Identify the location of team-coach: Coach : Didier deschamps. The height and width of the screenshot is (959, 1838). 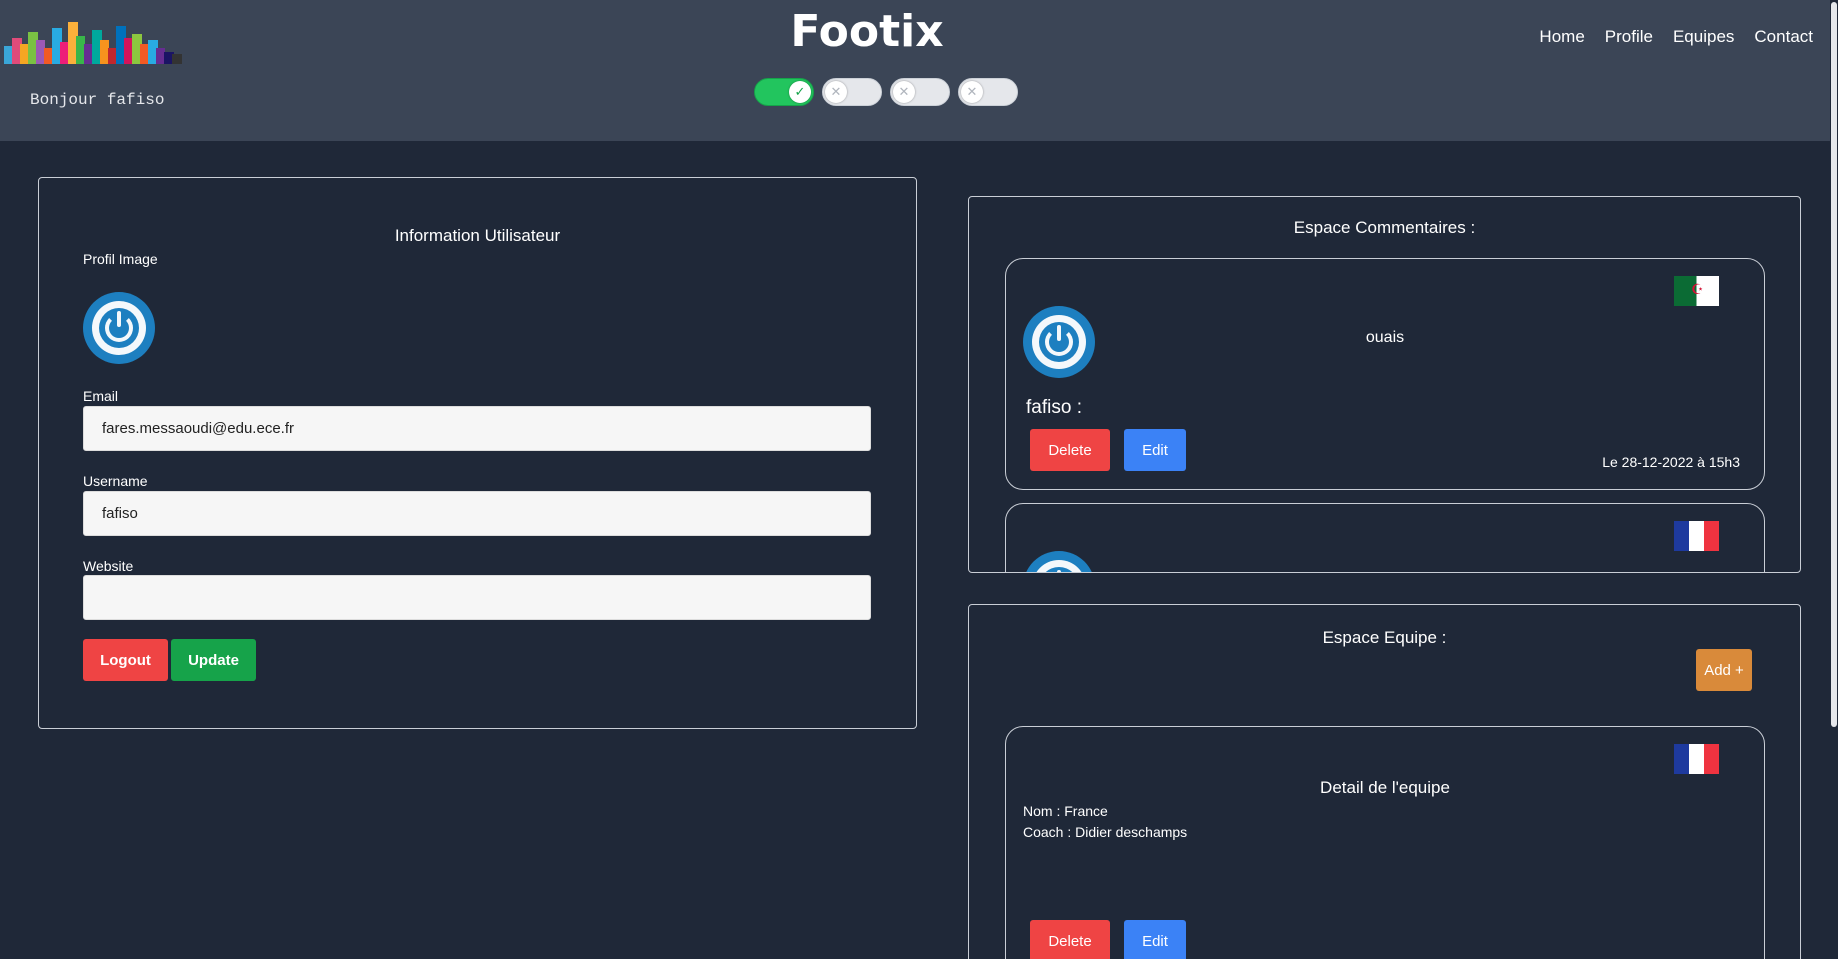
(1105, 832).